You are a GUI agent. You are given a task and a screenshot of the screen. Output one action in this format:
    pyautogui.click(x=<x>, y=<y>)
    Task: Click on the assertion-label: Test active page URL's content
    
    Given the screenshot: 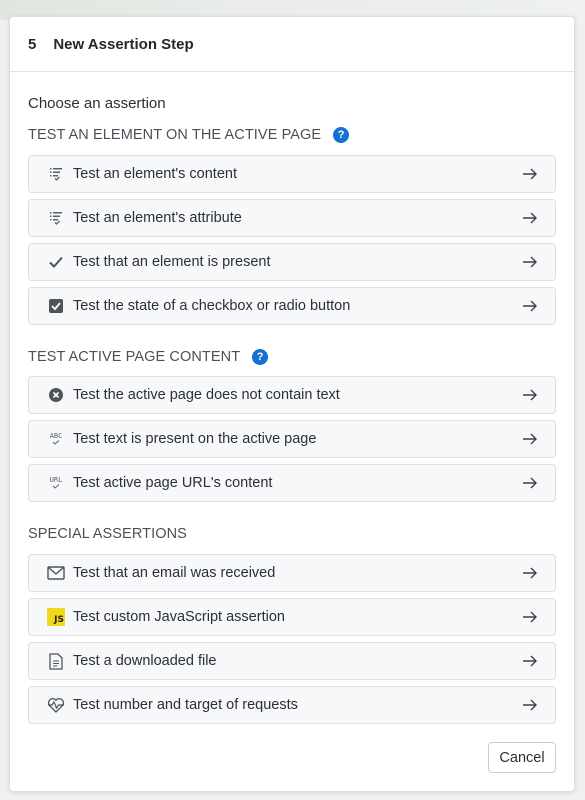 What is the action you would take?
    pyautogui.click(x=173, y=483)
    